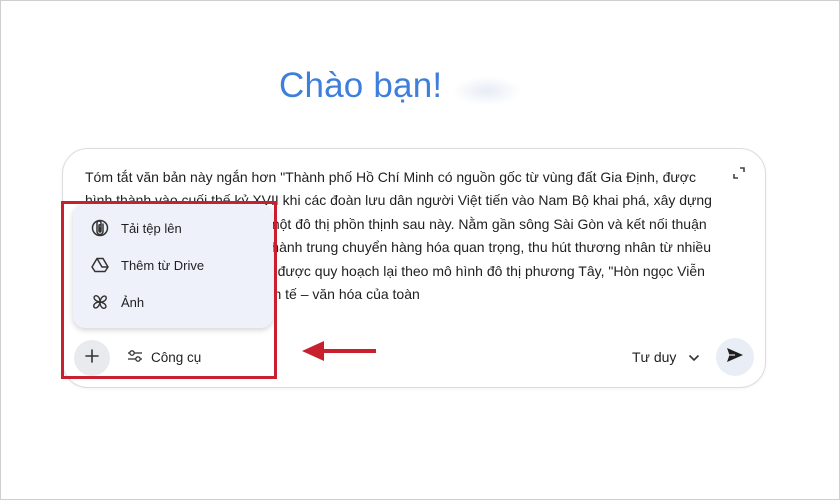 This screenshot has height=500, width=840. I want to click on send-button, so click(735, 357).